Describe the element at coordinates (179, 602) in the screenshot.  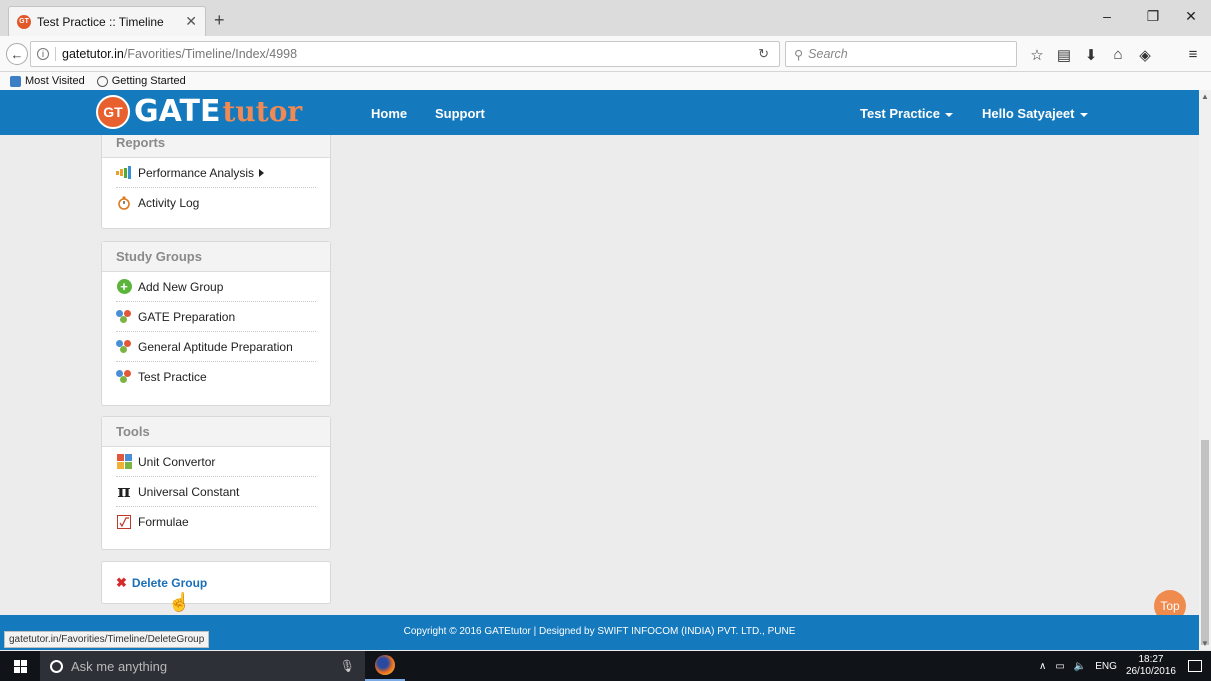
I see `hand-cursor-icon: ☝` at that location.